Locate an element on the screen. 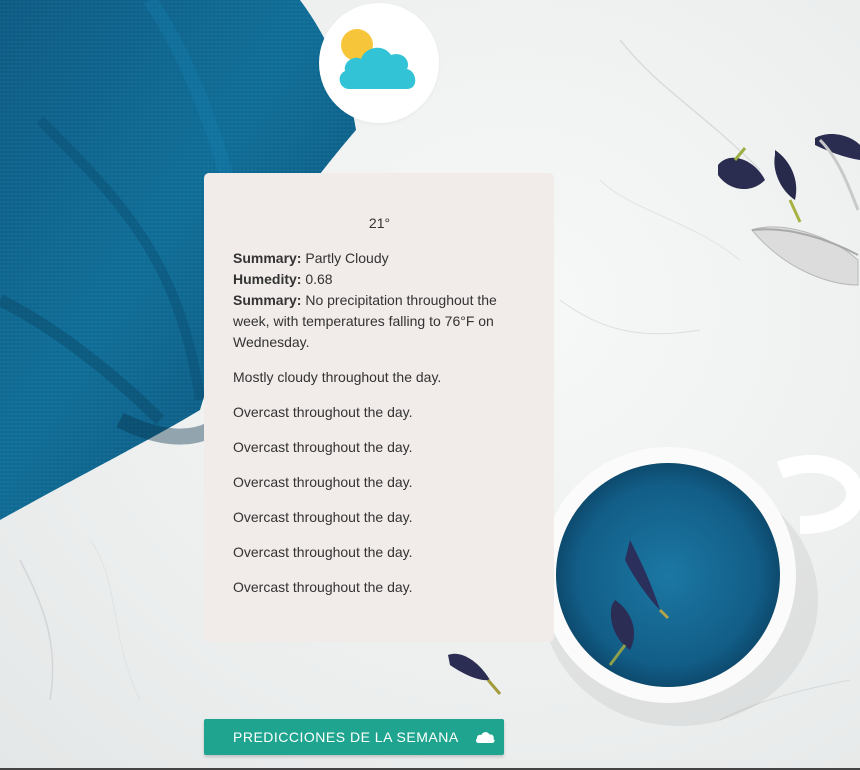  daily-item: Mostly cloudy throughout the day. is located at coordinates (337, 377).